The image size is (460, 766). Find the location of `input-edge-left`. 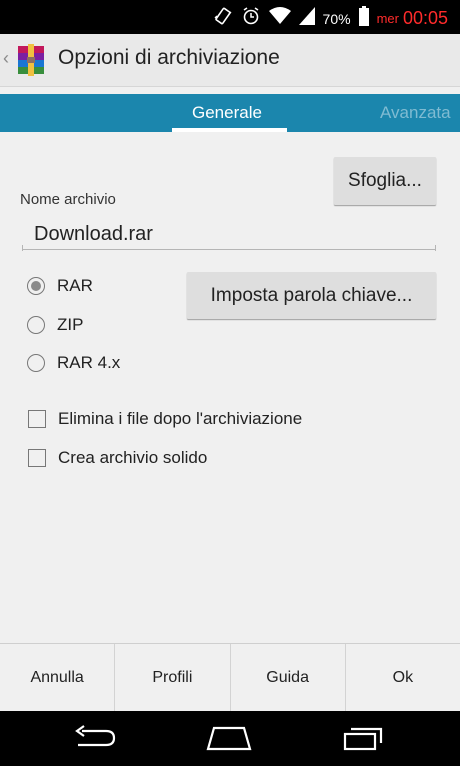

input-edge-left is located at coordinates (22, 248).